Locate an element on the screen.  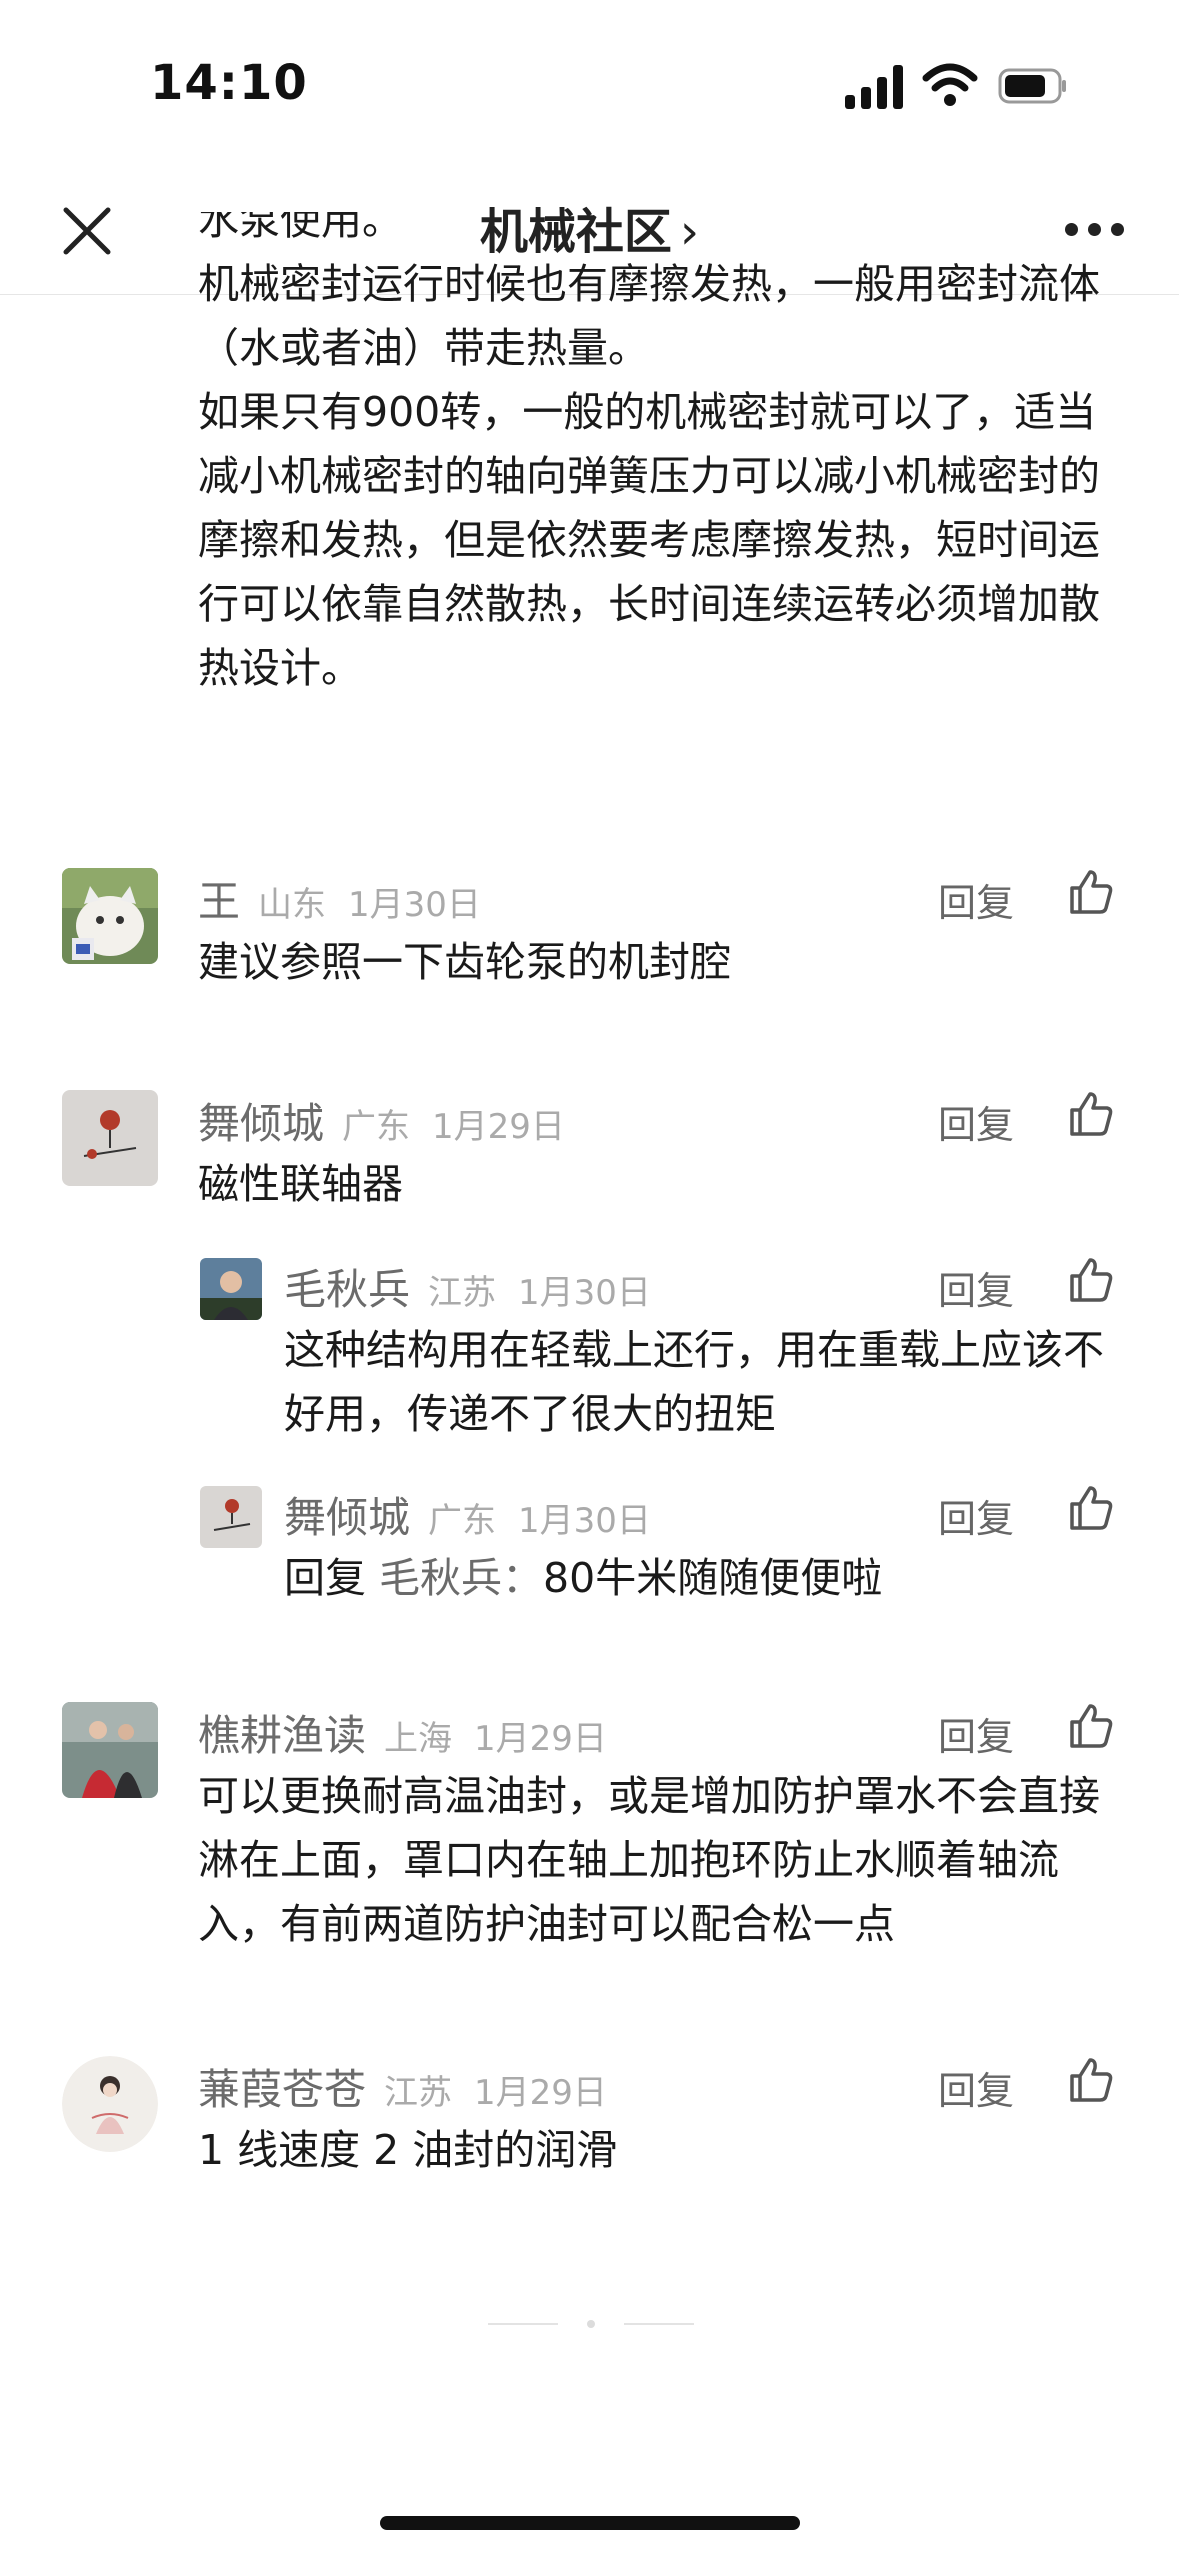
post-paragraph: 机械密封运行时候也有摩擦发热，一般用密封流体（水或者油）带走热量。 is located at coordinates (649, 316).